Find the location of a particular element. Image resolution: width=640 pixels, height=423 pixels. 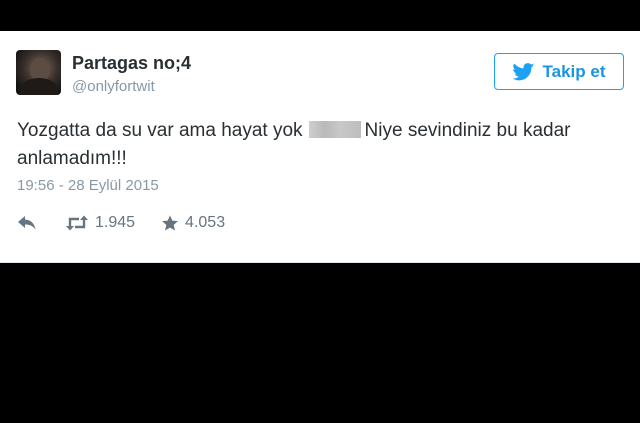

follow-button-label: Takip et is located at coordinates (574, 71).